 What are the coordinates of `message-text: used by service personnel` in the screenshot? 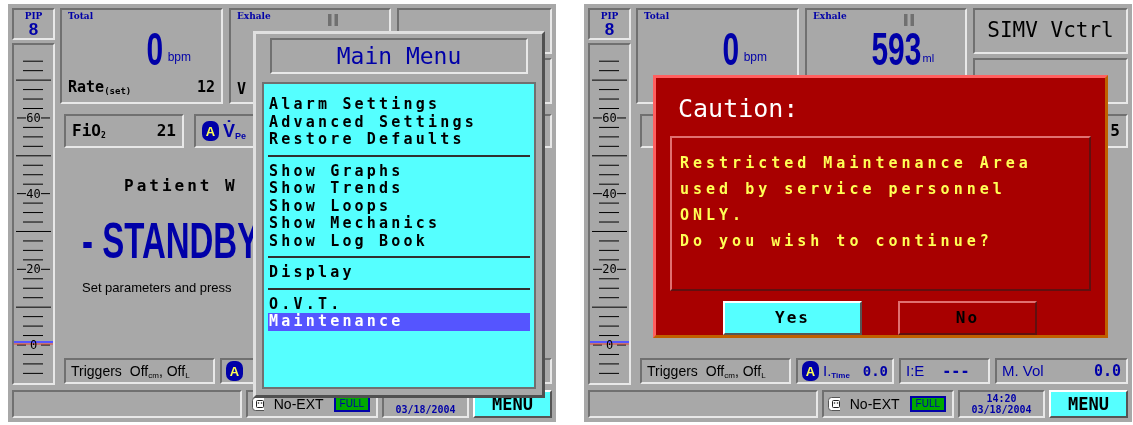 It's located at (843, 189).